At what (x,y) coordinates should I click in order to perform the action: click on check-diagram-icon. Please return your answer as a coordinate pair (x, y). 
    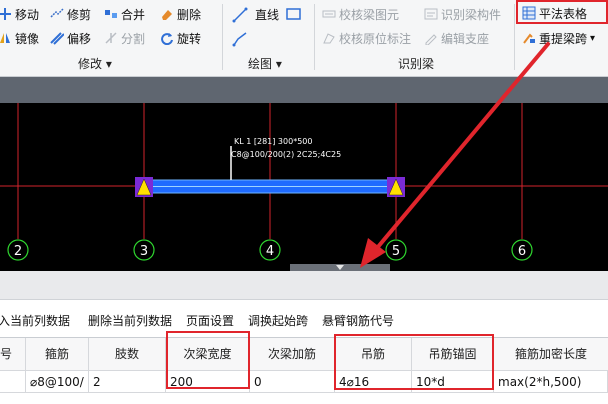
    Looking at the image, I should click on (329, 14).